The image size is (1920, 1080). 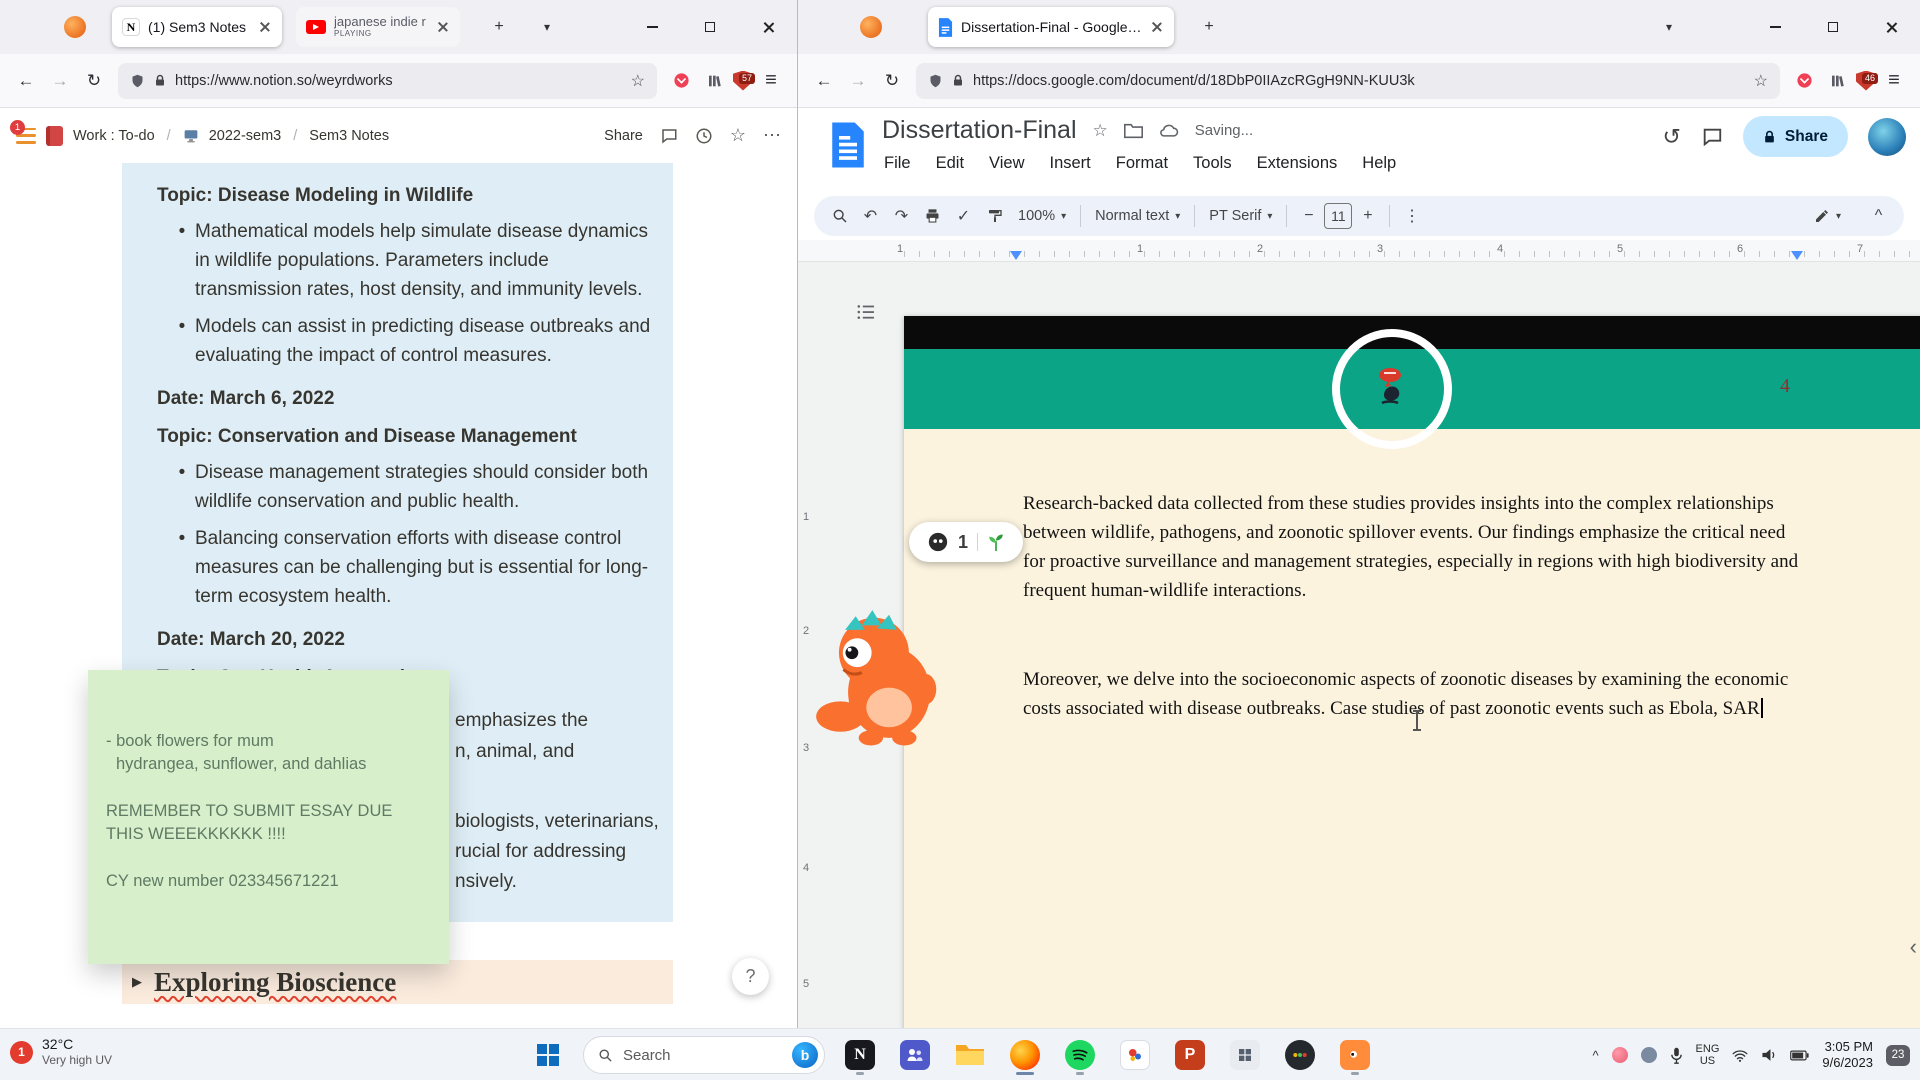 What do you see at coordinates (398, 81) in the screenshot?
I see `url-text: https://www.notion.so/weyrdworks` at bounding box center [398, 81].